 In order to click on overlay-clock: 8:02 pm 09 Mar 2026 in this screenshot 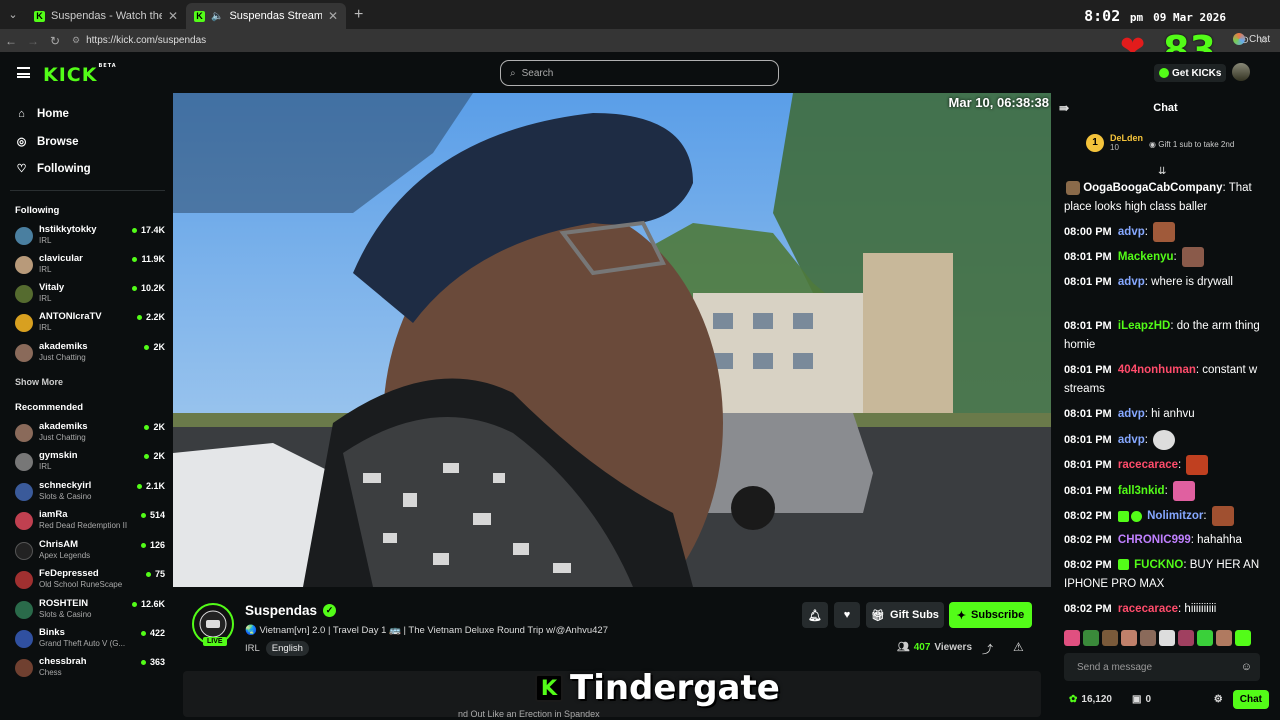, I will do `click(1155, 15)`.